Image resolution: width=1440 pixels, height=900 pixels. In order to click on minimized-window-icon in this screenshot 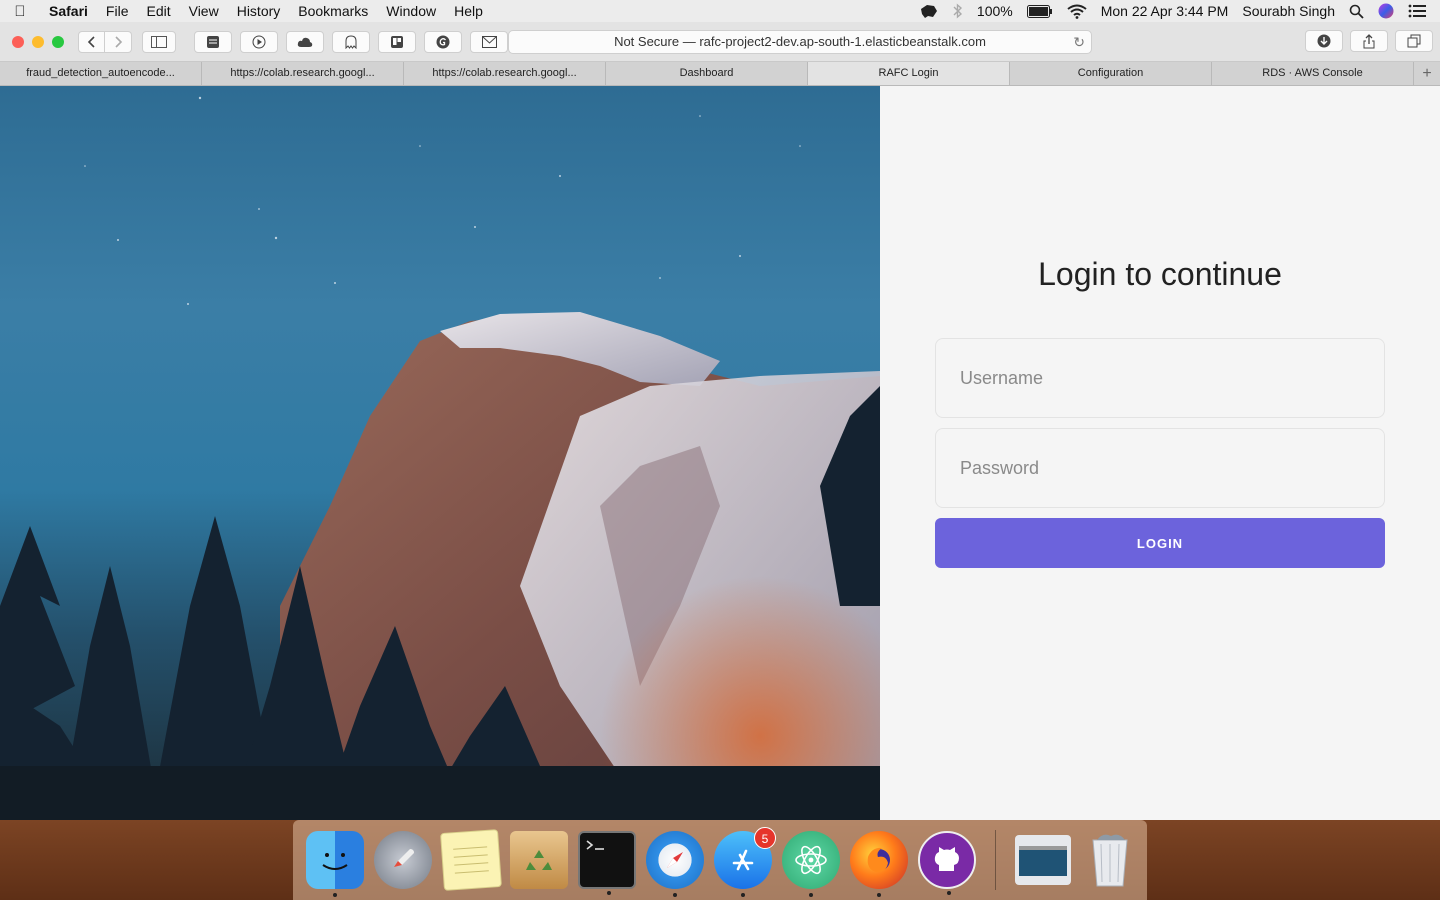, I will do `click(1043, 860)`.